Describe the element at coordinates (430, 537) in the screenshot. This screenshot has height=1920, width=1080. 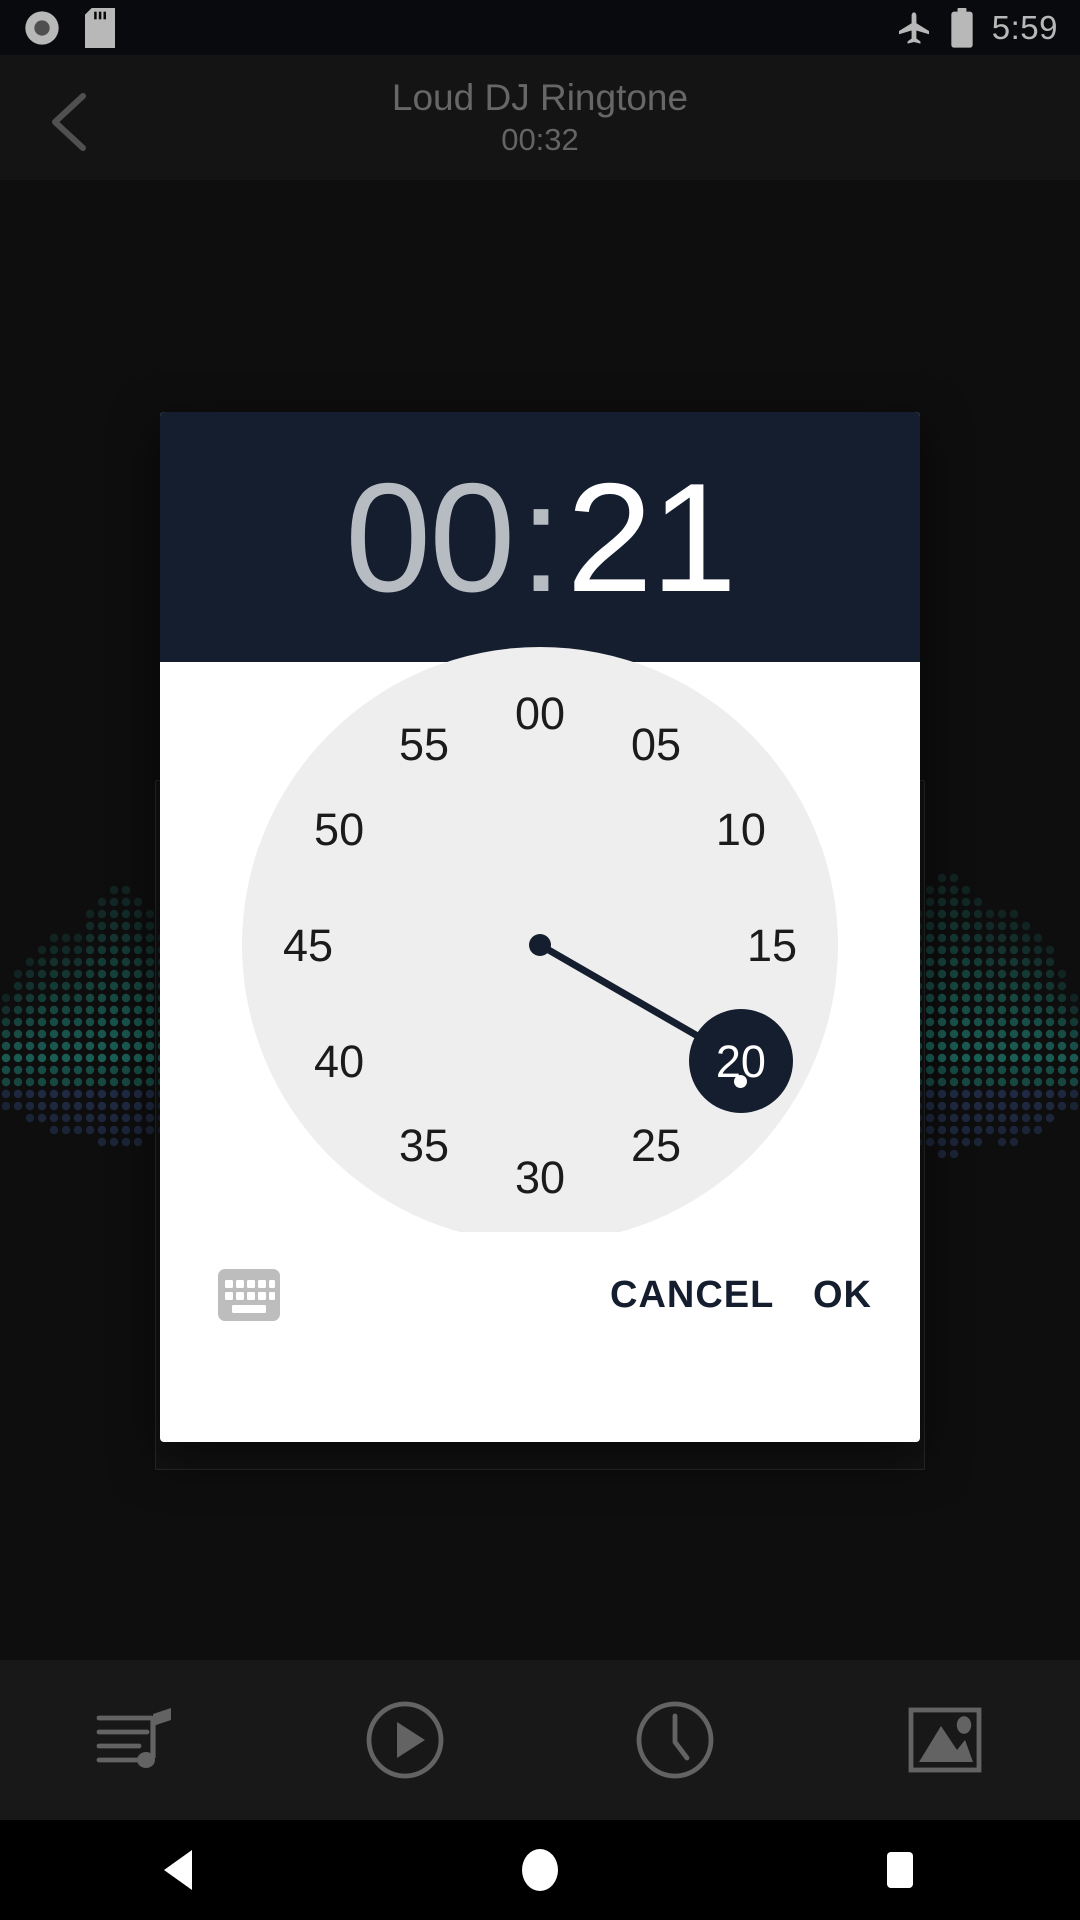
I see `minutes-field: 00` at that location.